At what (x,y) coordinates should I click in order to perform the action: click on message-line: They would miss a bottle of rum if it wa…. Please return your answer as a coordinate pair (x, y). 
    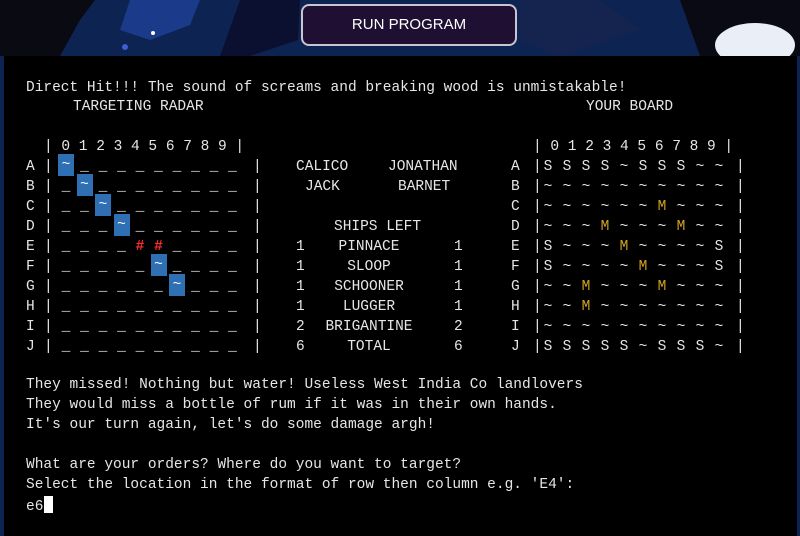
    Looking at the image, I should click on (291, 405).